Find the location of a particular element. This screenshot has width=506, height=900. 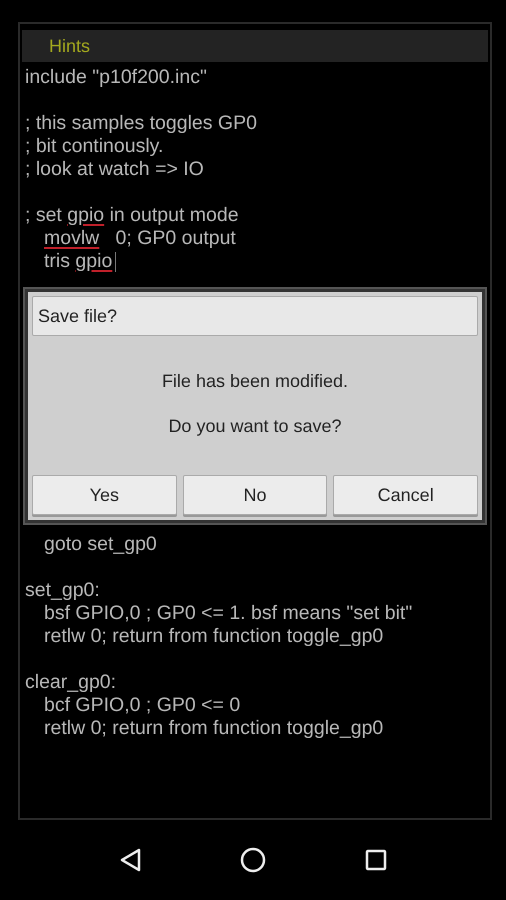

code-line: ; look at watch => IO is located at coordinates (115, 169).